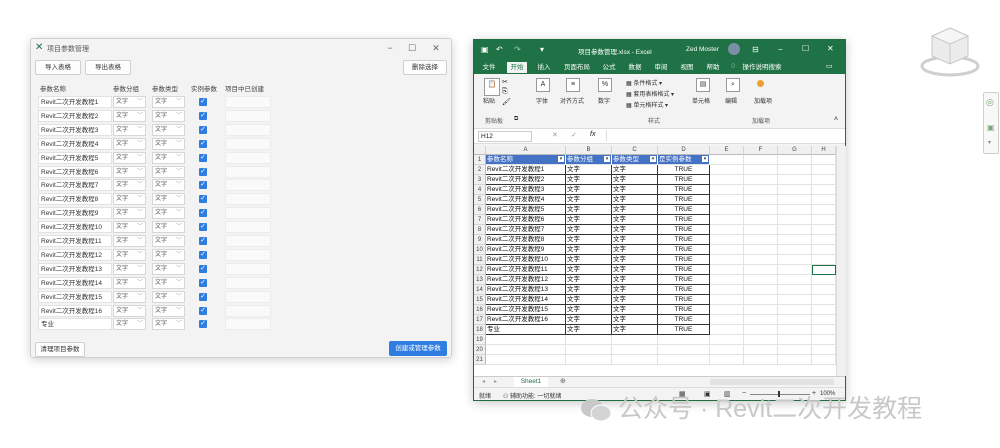 The height and width of the screenshot is (448, 1000). I want to click on row-header: 19, so click(480, 340).